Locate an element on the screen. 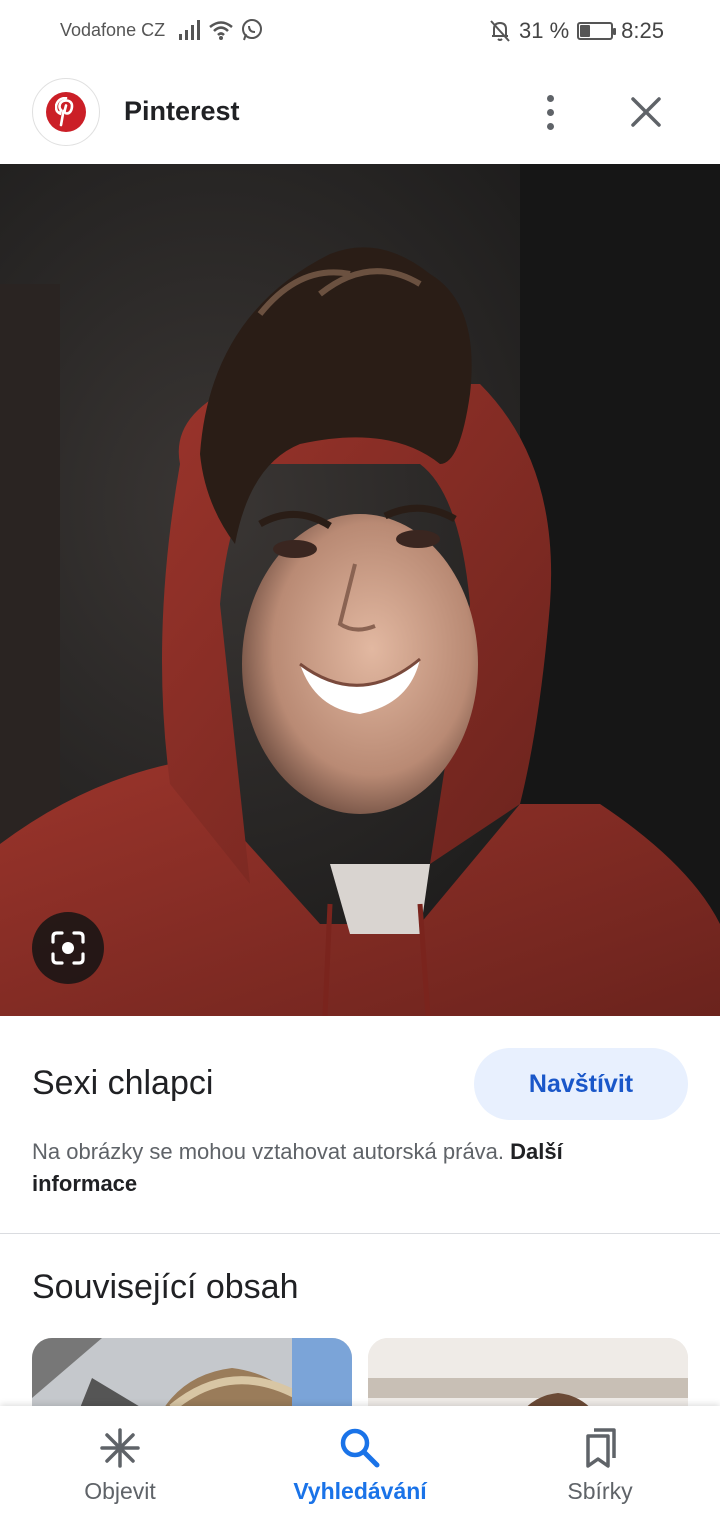 The height and width of the screenshot is (1520, 720). nav-discover: Objevit is located at coordinates (120, 1463).